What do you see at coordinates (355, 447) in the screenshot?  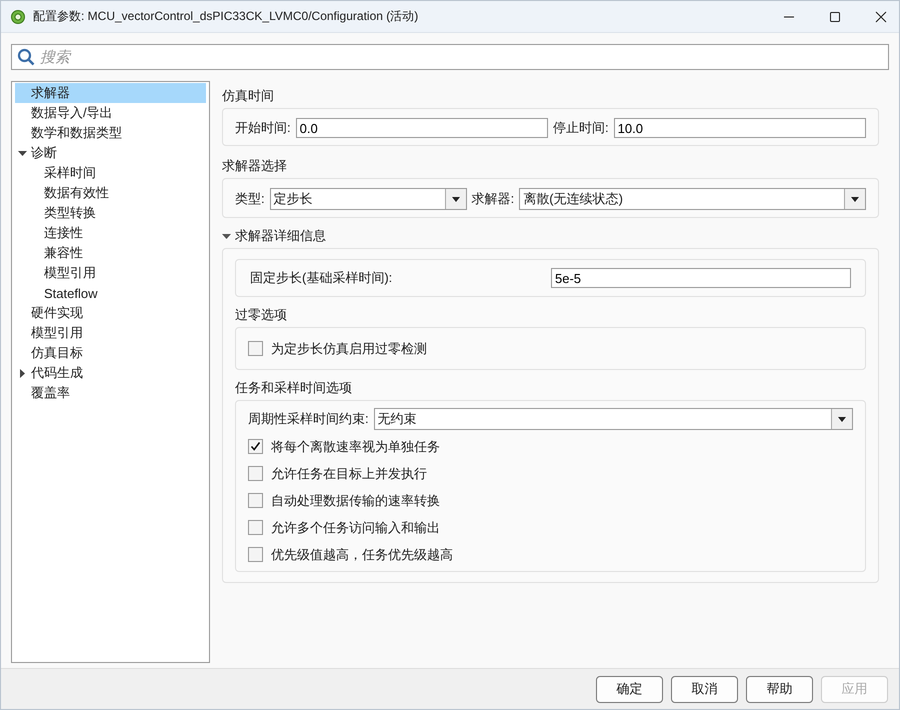 I see `checkbox-label: 将每个离散速率视为单独任务` at bounding box center [355, 447].